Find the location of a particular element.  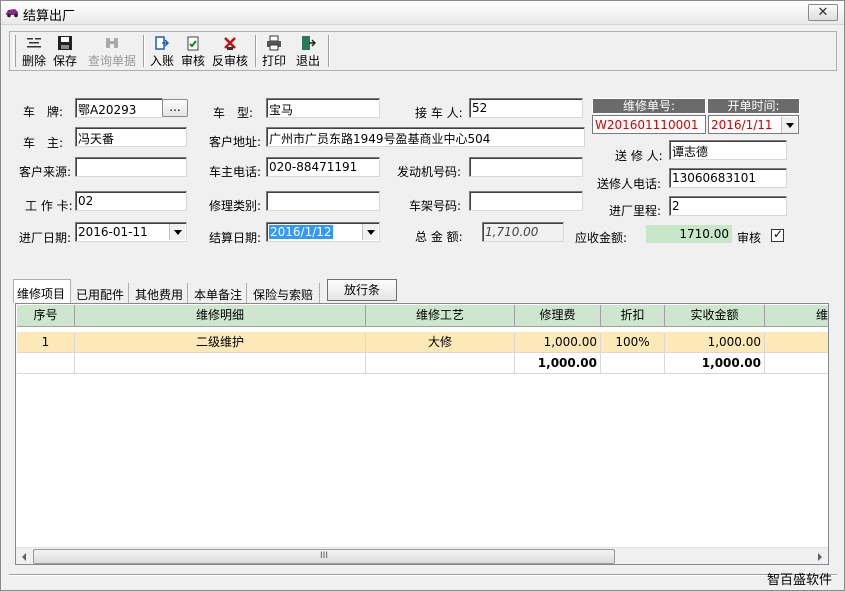

release-slip-button: 放行条 is located at coordinates (362, 290).